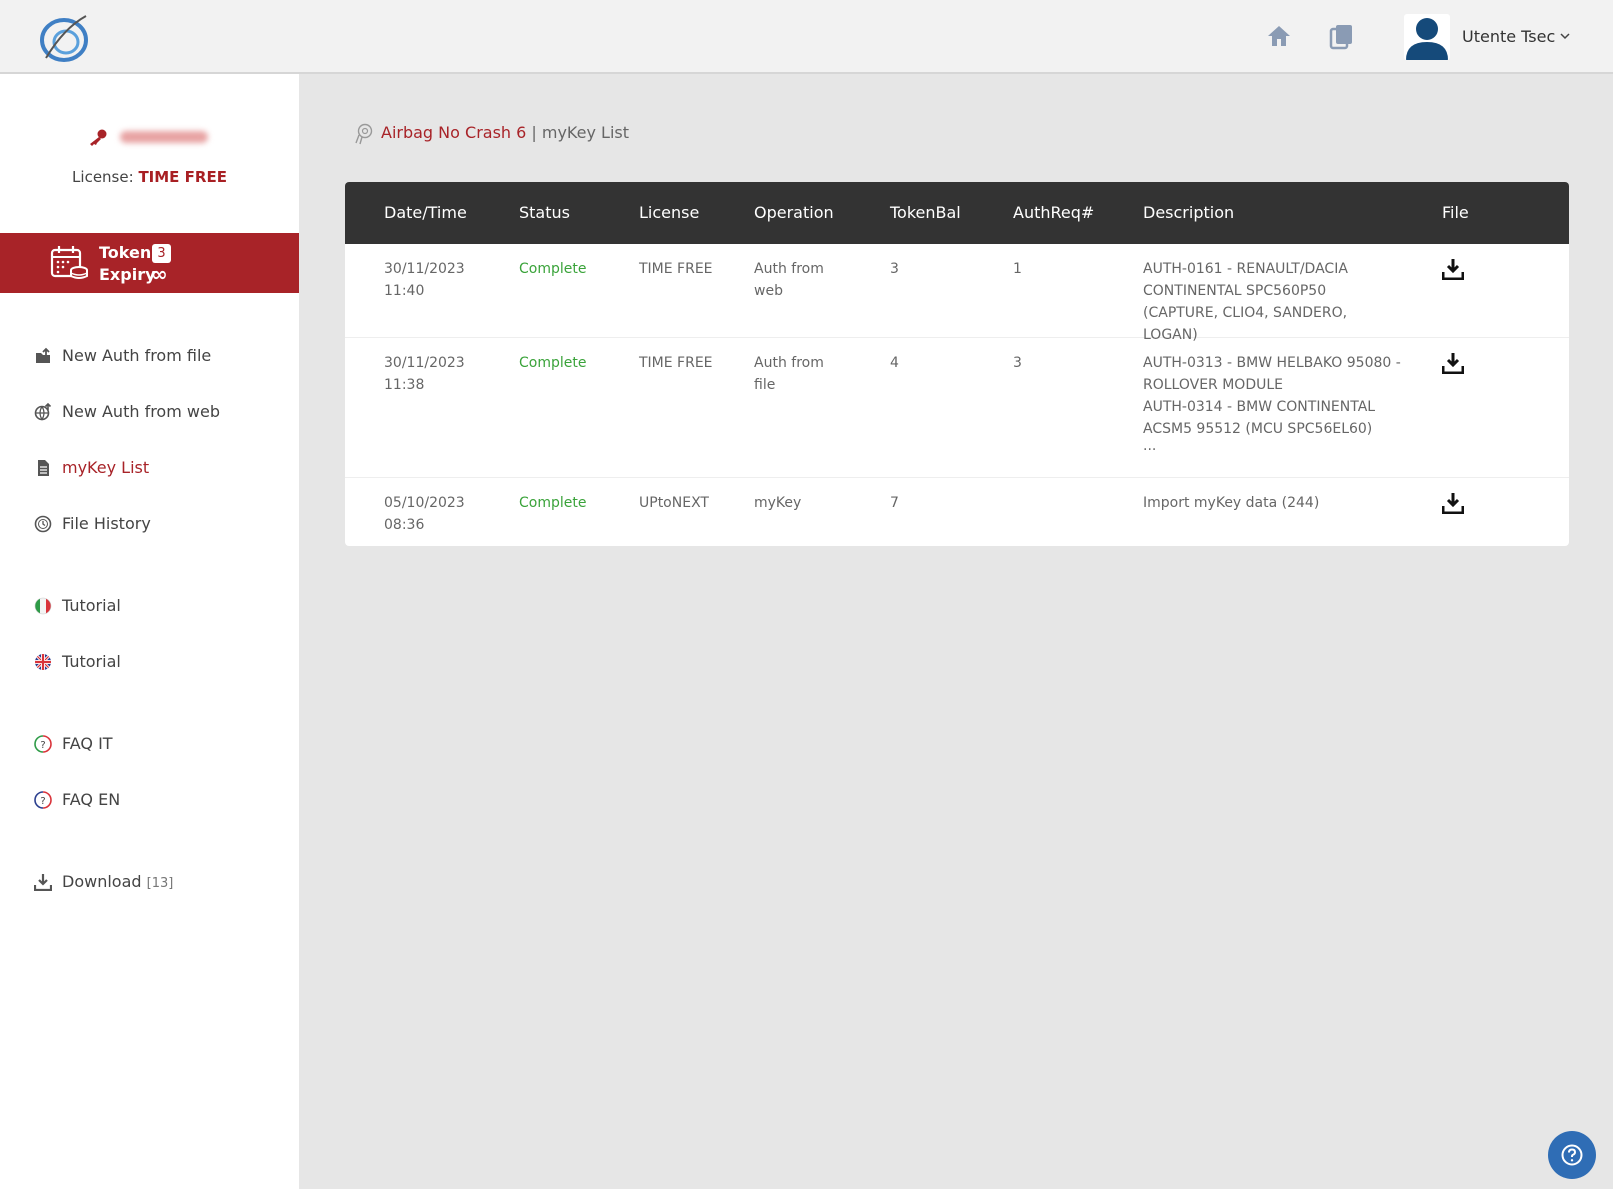 This screenshot has height=1189, width=1613. I want to click on user-name: Utente Tsec, so click(1508, 36).